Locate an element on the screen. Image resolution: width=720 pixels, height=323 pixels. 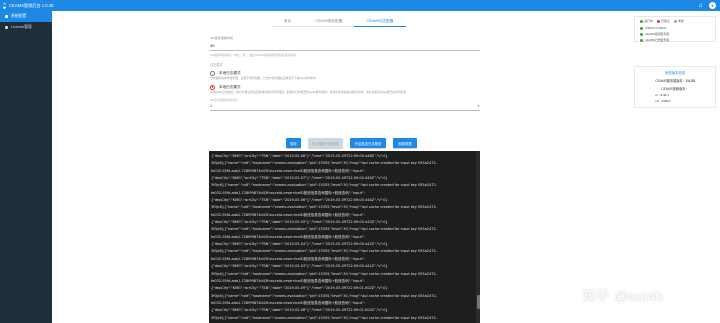
legend-label: 运行中 is located at coordinates (649, 21).